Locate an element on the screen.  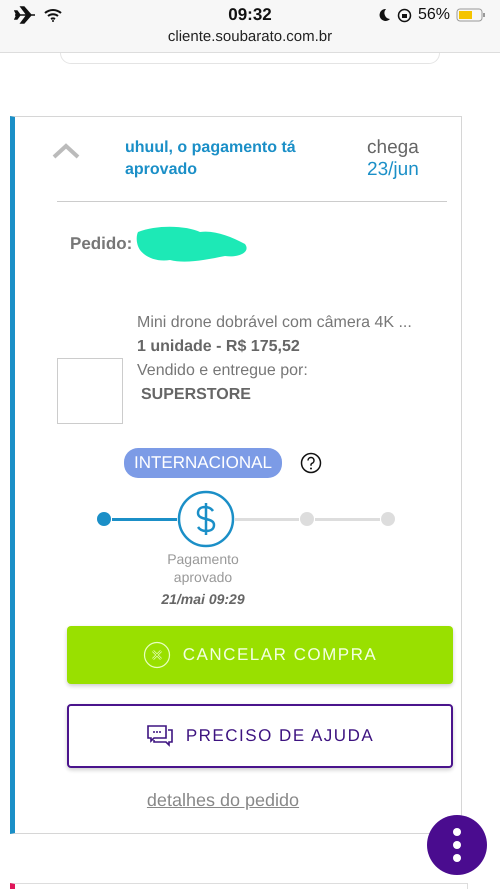
step-label: Pagamento aprovado is located at coordinates (203, 568).